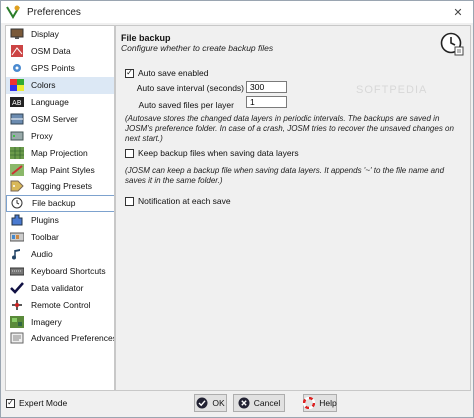 This screenshot has width=474, height=418. I want to click on imagery-icon, so click(17, 322).